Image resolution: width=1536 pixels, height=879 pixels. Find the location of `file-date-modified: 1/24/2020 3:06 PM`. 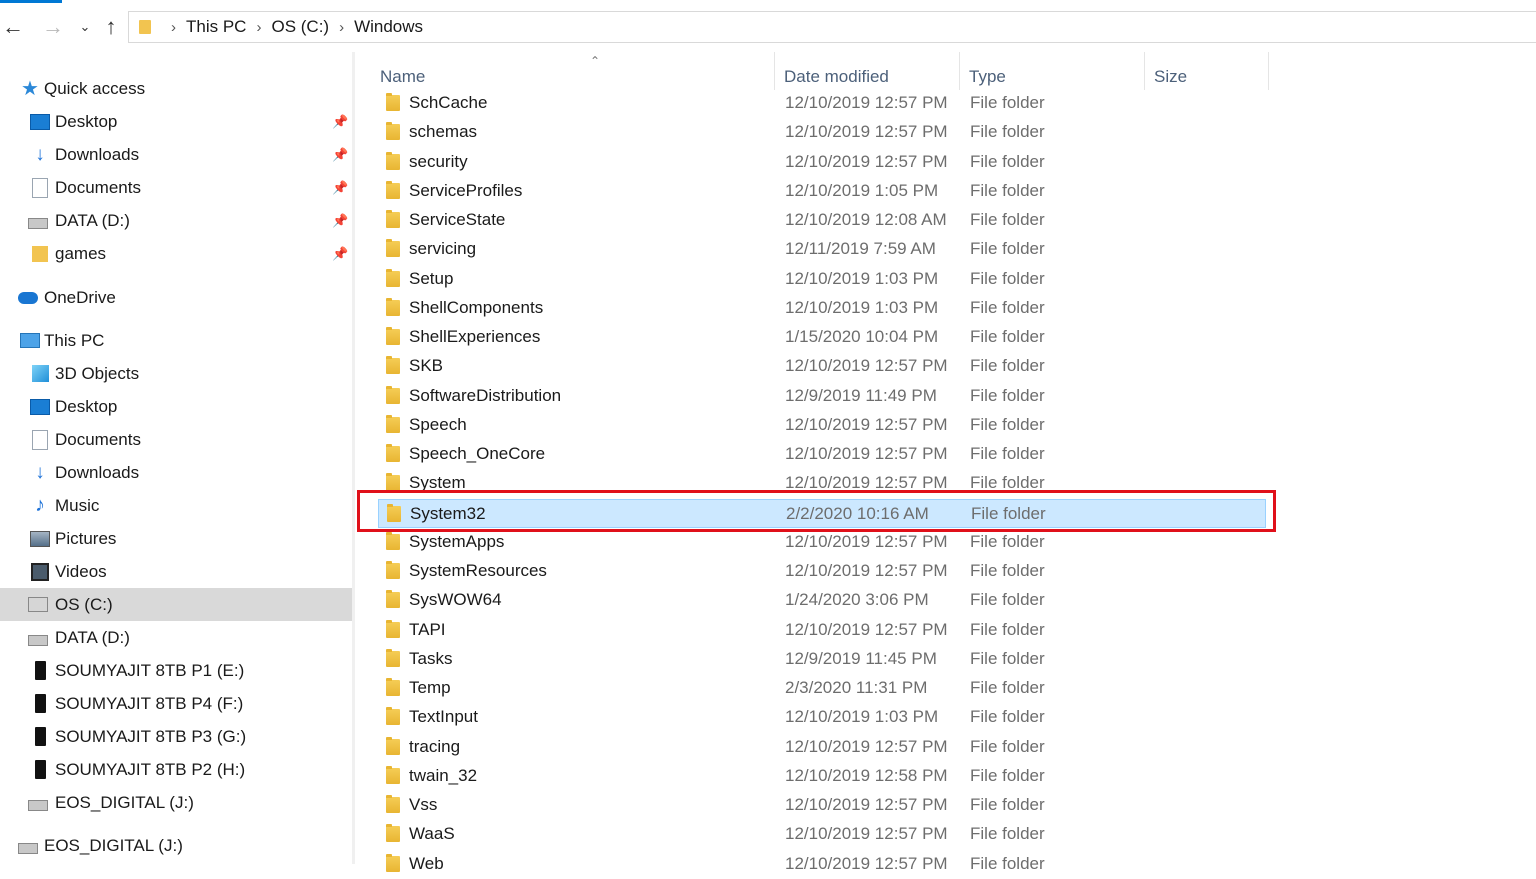

file-date-modified: 1/24/2020 3:06 PM is located at coordinates (857, 600).